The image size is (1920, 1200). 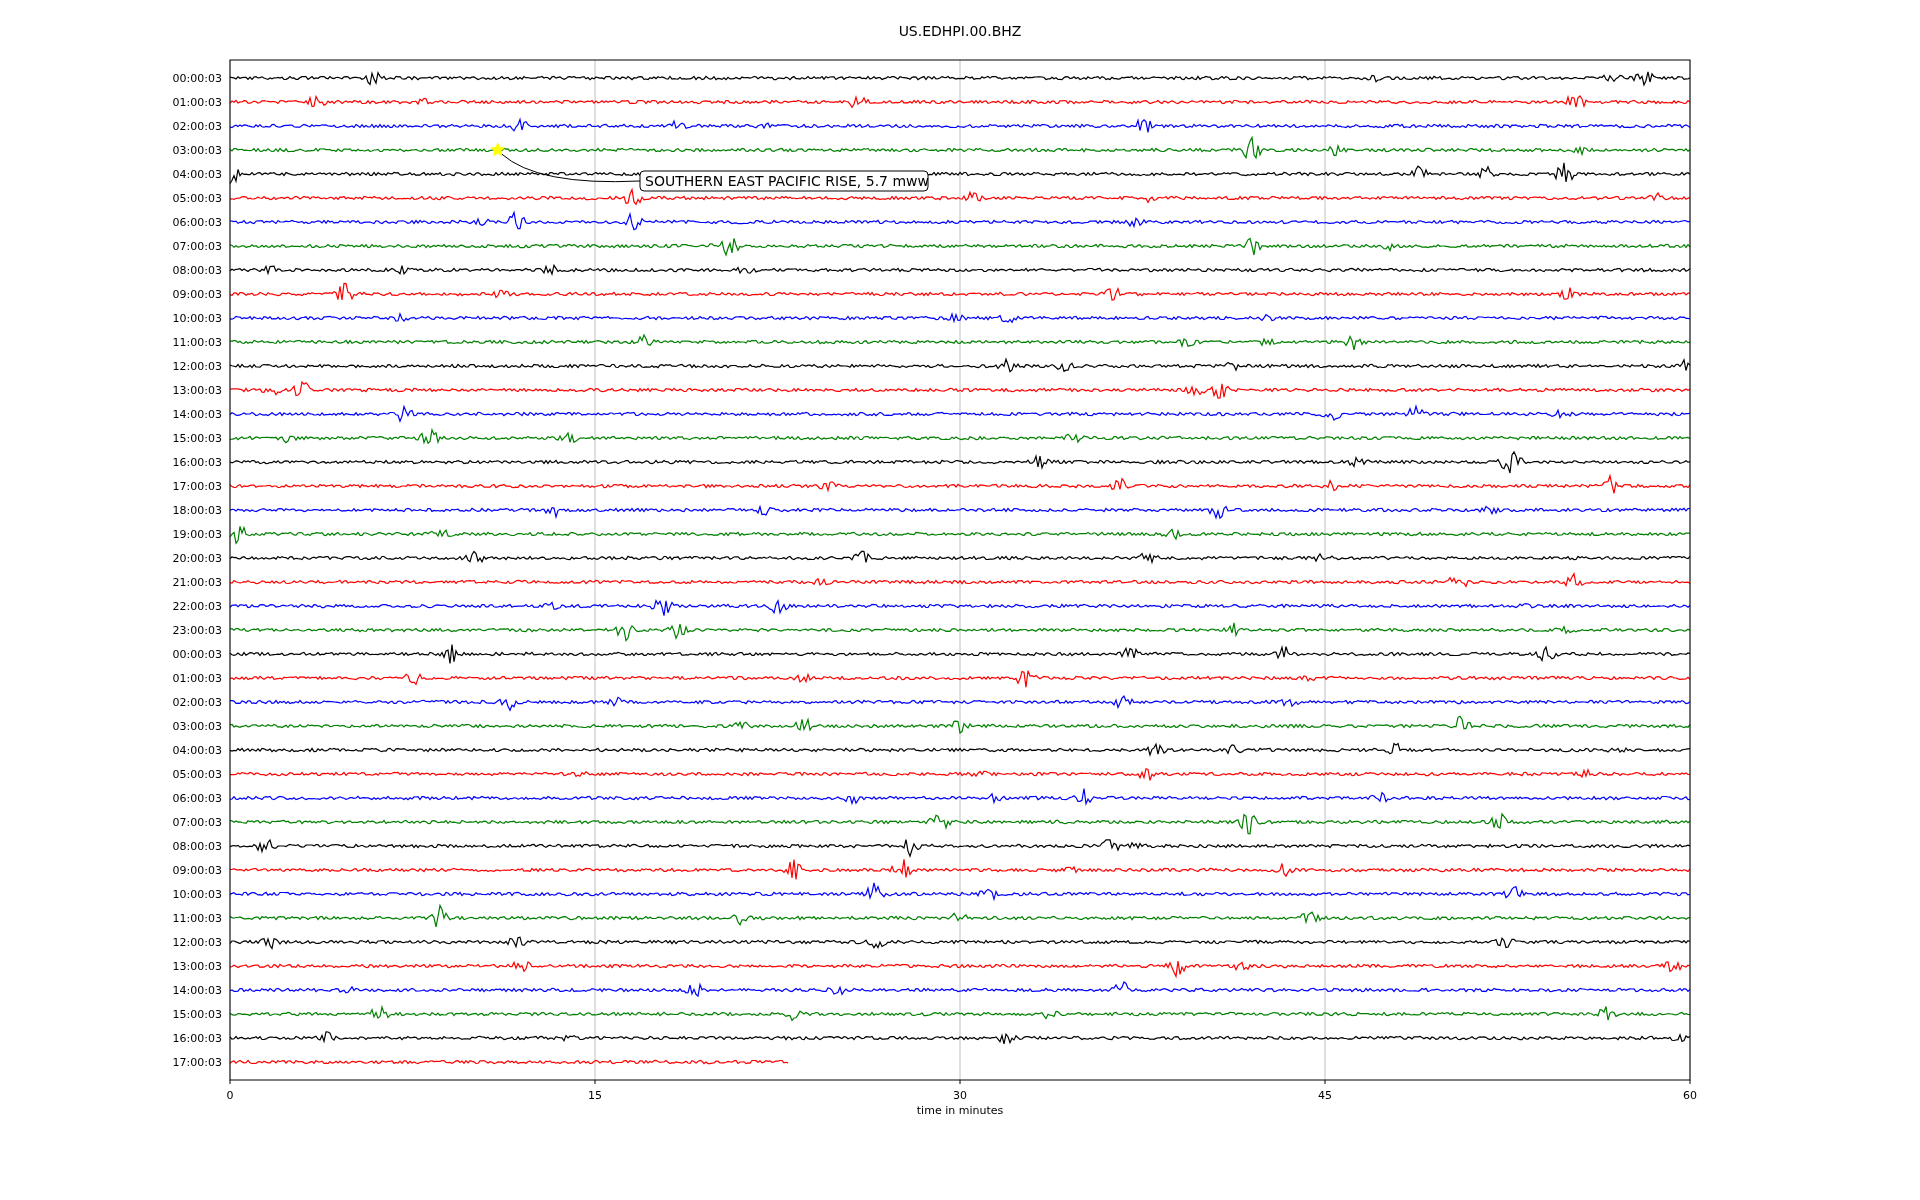 I want to click on star-icon, so click(x=498, y=149).